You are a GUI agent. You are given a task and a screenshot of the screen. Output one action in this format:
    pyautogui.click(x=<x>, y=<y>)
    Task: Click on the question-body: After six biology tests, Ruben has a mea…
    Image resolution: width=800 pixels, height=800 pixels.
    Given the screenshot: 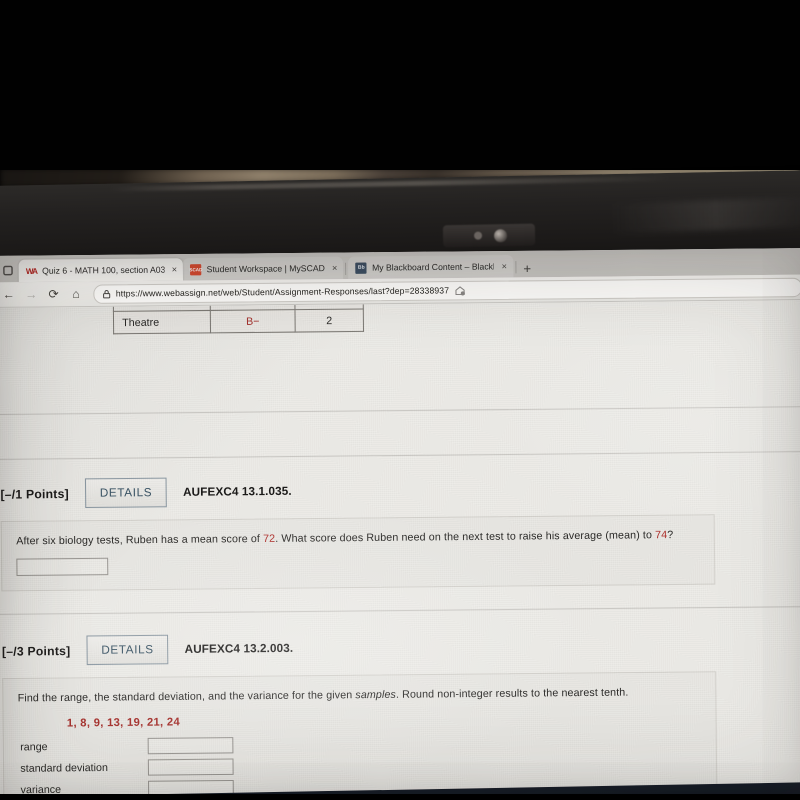 What is the action you would take?
    pyautogui.click(x=358, y=553)
    